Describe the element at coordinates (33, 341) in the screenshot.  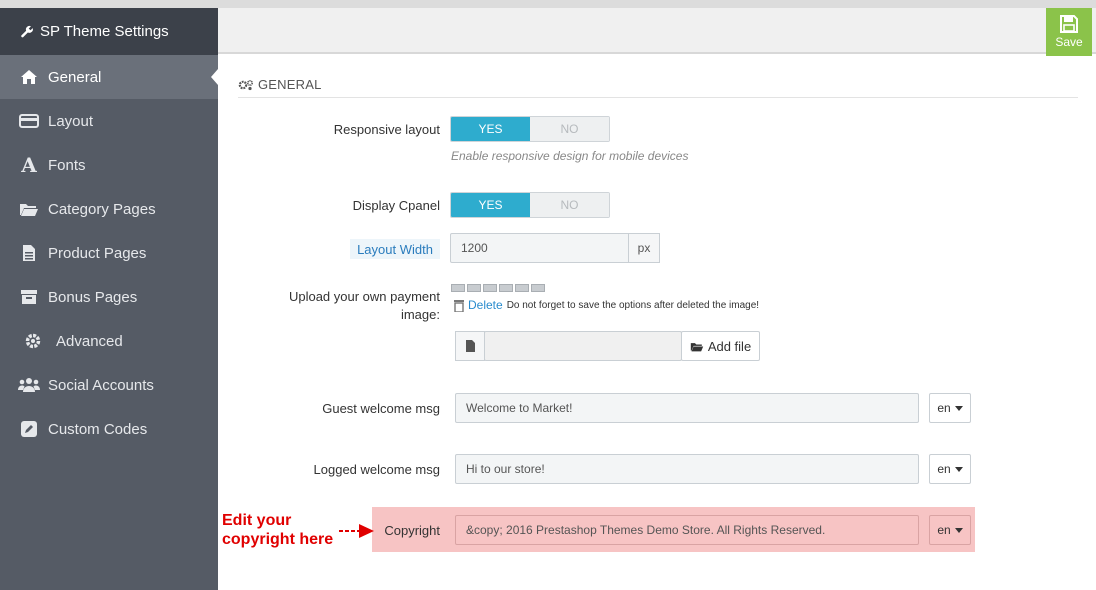
I see `gear-icon` at that location.